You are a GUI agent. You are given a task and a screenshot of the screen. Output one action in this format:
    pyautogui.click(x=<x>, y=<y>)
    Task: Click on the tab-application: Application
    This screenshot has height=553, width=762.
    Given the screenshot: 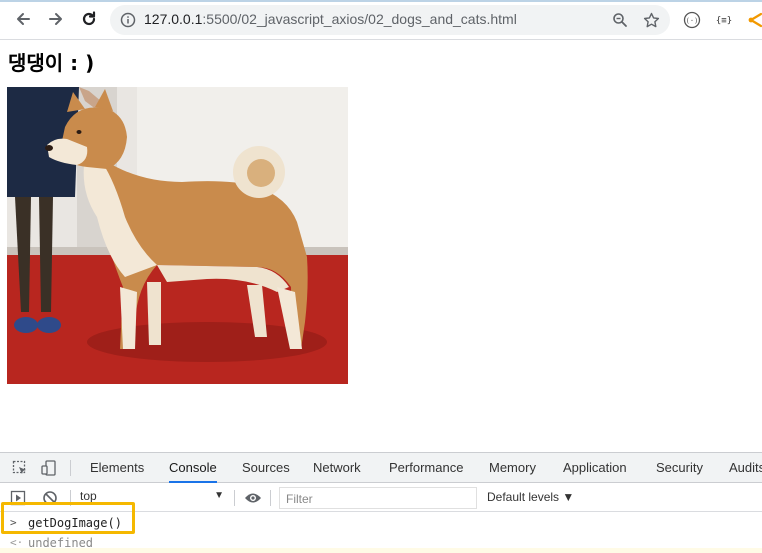 What is the action you would take?
    pyautogui.click(x=595, y=468)
    